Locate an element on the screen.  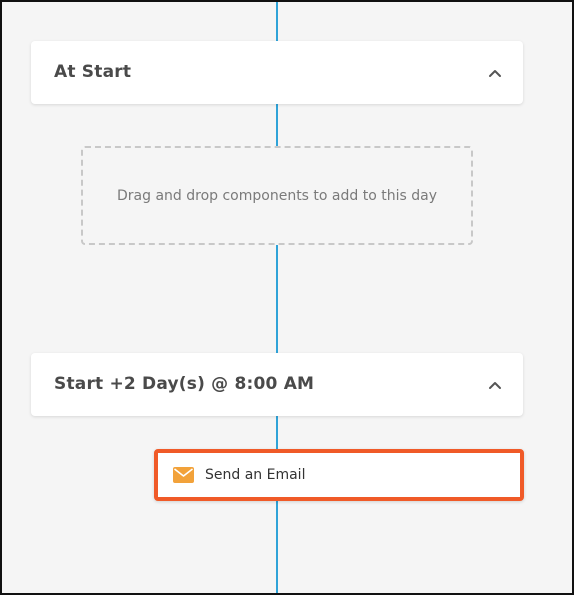
section-header-at-start: At Start is located at coordinates (277, 72).